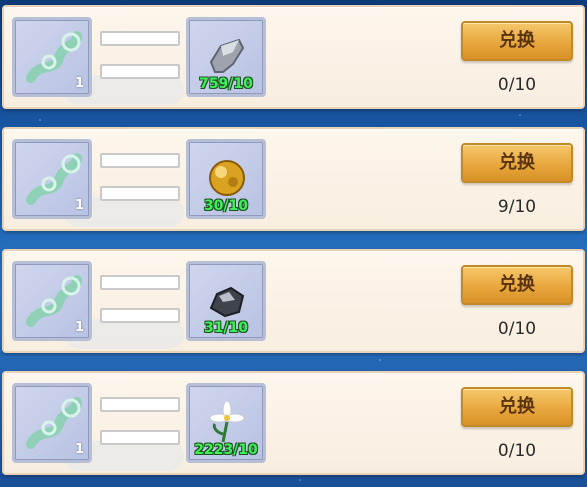  I want to click on white-lily-icon, so click(227, 421).